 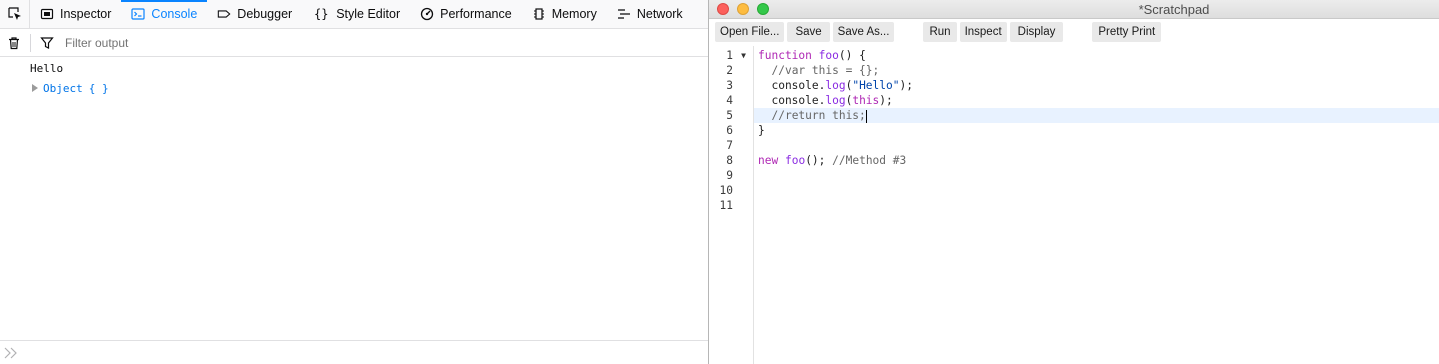 What do you see at coordinates (736, 55) in the screenshot?
I see `line-number: 1 ▼` at bounding box center [736, 55].